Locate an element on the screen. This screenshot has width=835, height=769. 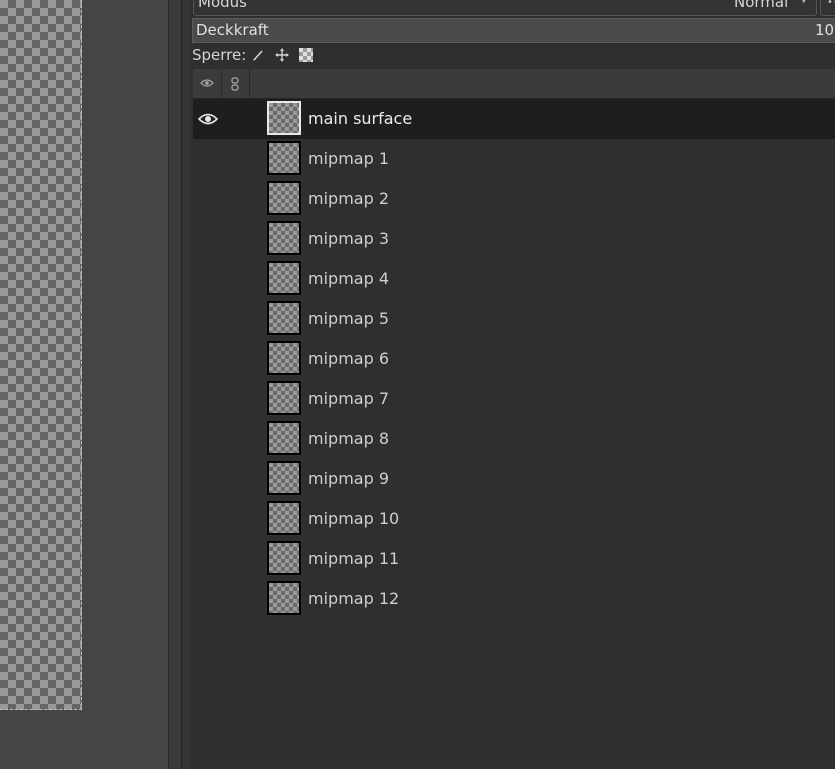
mode-row: Modus Normal ▼ •• is located at coordinates (512, 8).